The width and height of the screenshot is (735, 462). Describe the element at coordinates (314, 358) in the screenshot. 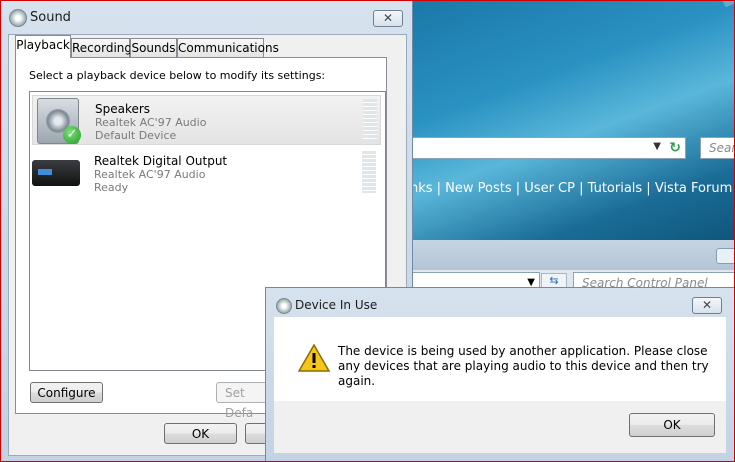

I see `warning-icon` at that location.